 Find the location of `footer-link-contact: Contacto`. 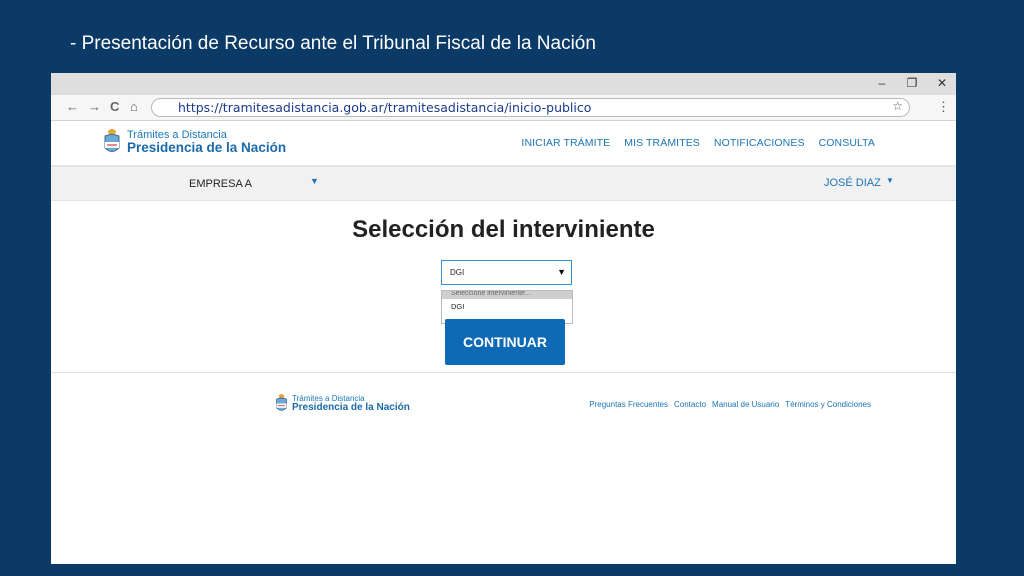

footer-link-contact: Contacto is located at coordinates (690, 404).